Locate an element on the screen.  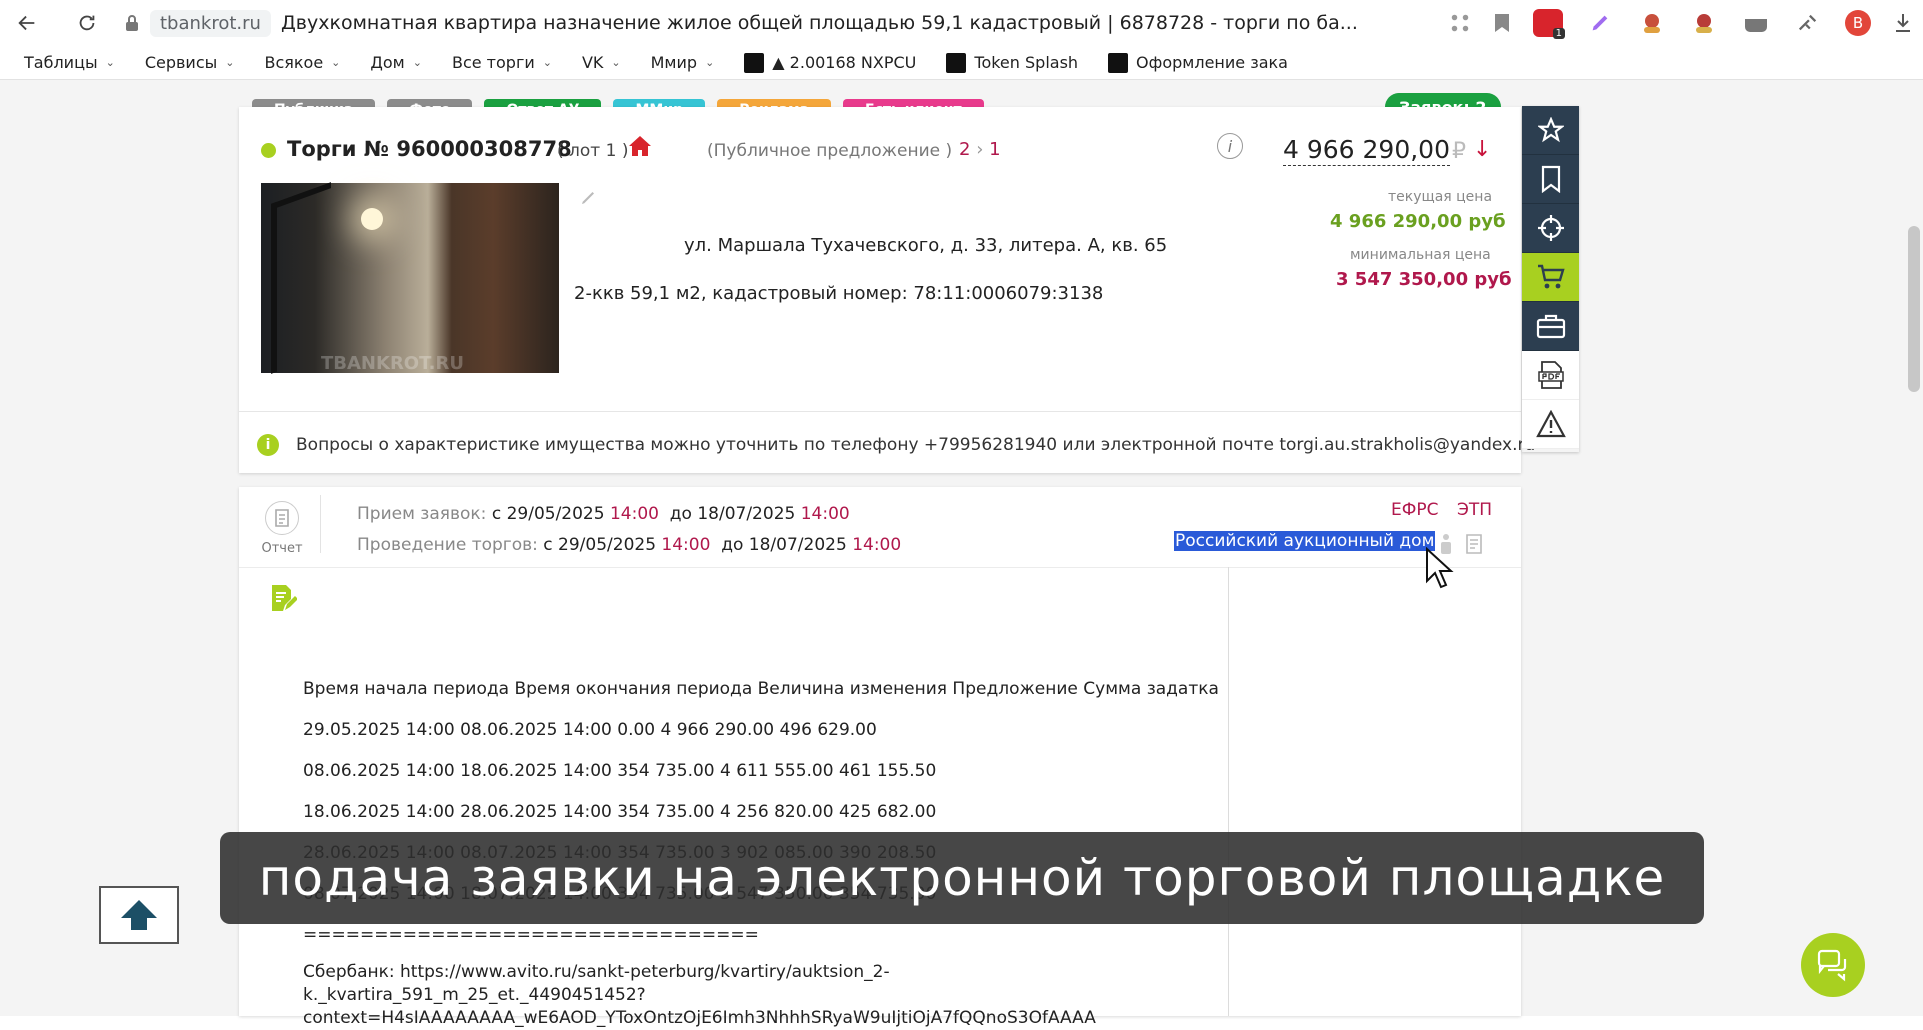
bookmark-item: Всякое ⌄ is located at coordinates (302, 62).